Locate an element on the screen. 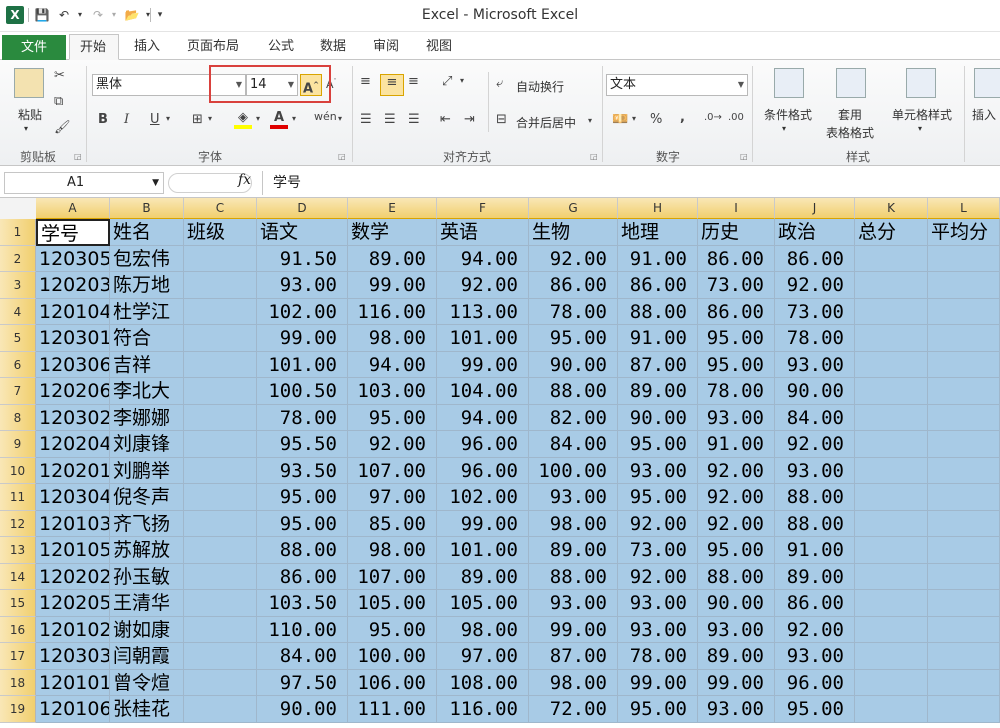 The height and width of the screenshot is (728, 1000). cell-A16: 120102 is located at coordinates (73, 629).